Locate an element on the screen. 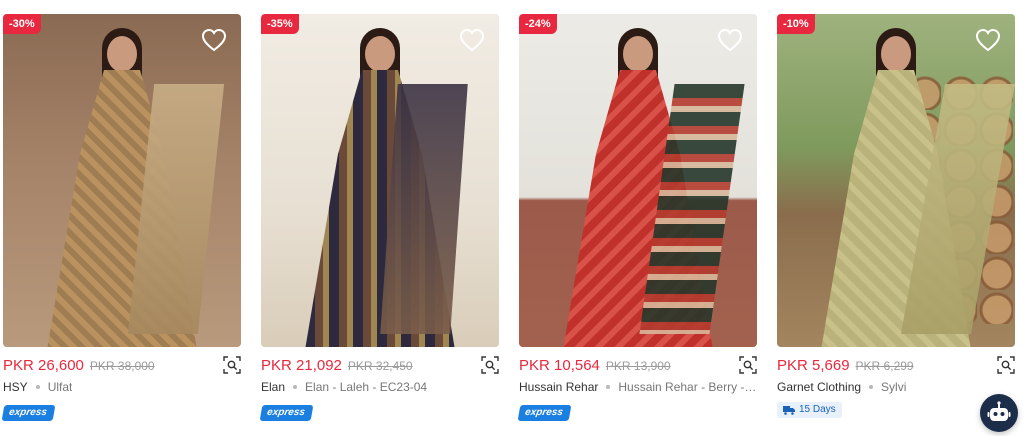 This screenshot has height=436, width=1024. chatbot-button is located at coordinates (999, 413).